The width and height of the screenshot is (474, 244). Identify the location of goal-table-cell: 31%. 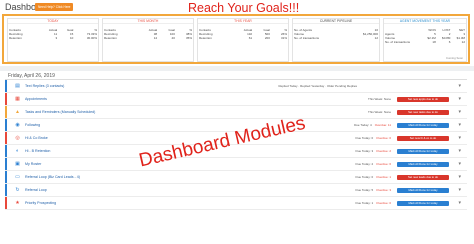
(283, 38).